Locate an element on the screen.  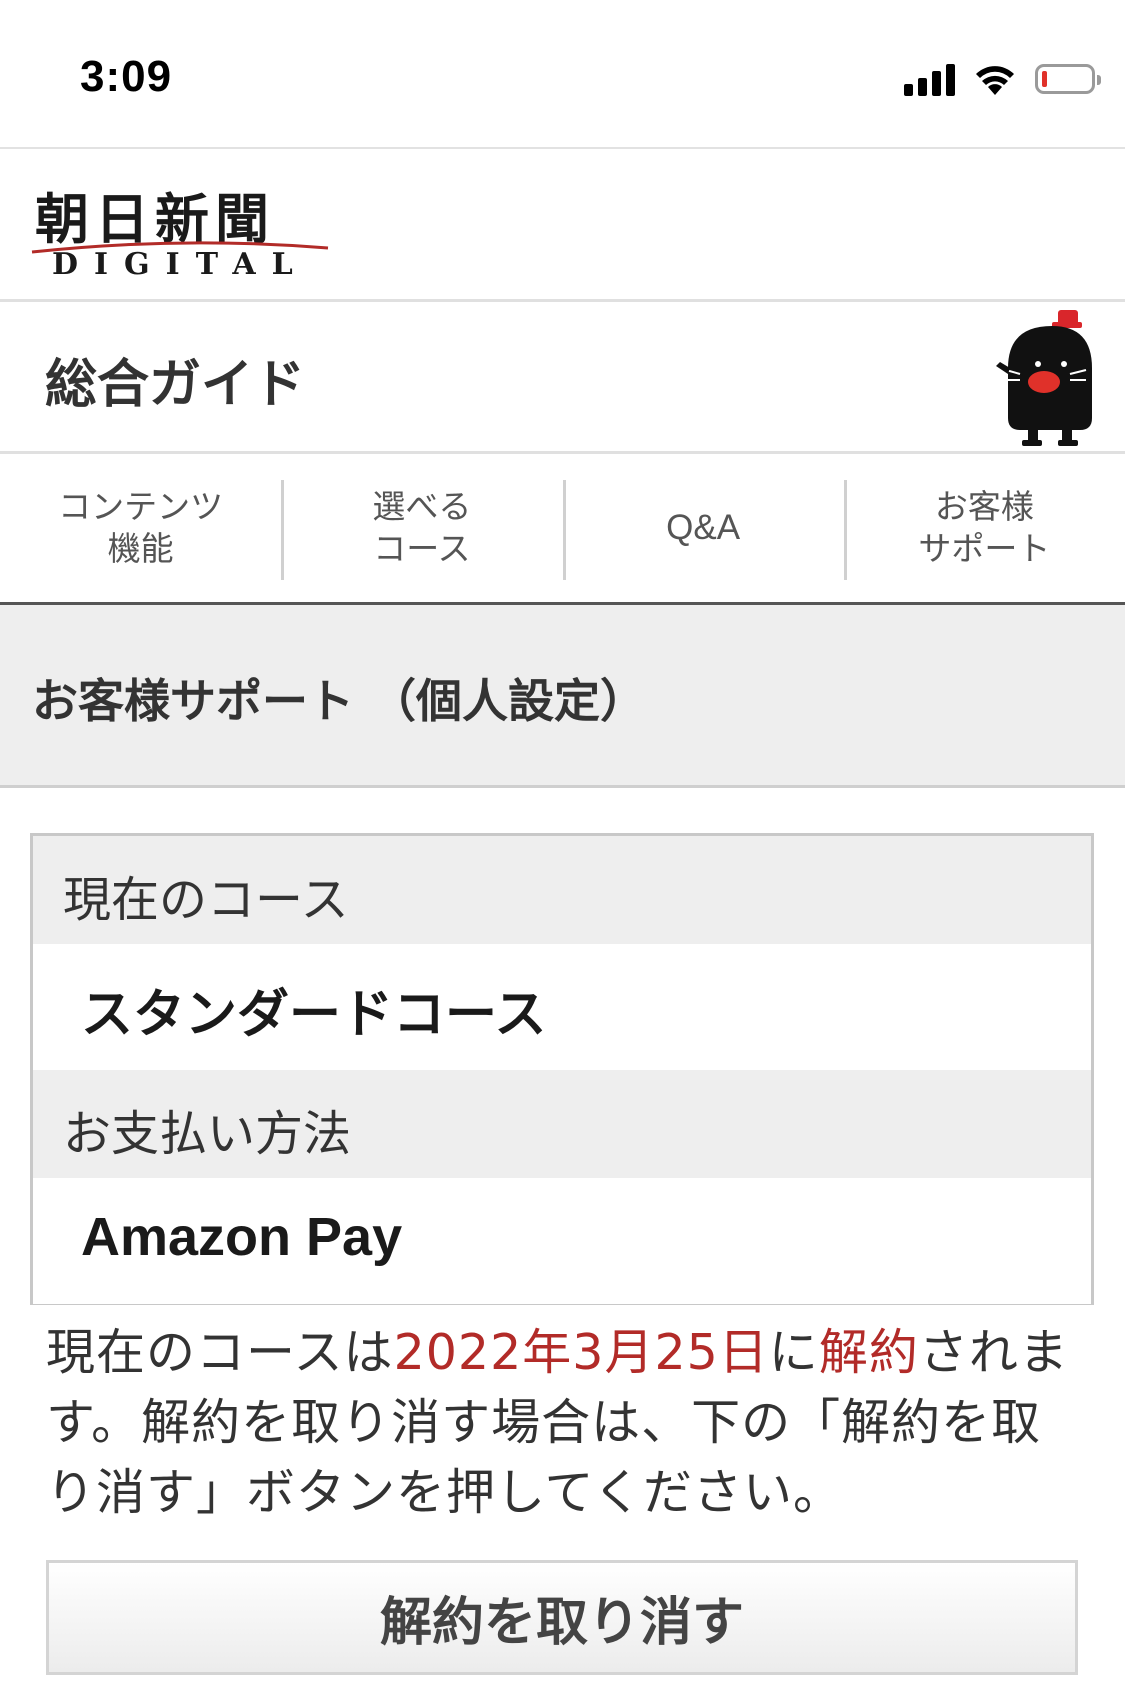
current-course-value: スタンダードコース is located at coordinates (314, 1015).